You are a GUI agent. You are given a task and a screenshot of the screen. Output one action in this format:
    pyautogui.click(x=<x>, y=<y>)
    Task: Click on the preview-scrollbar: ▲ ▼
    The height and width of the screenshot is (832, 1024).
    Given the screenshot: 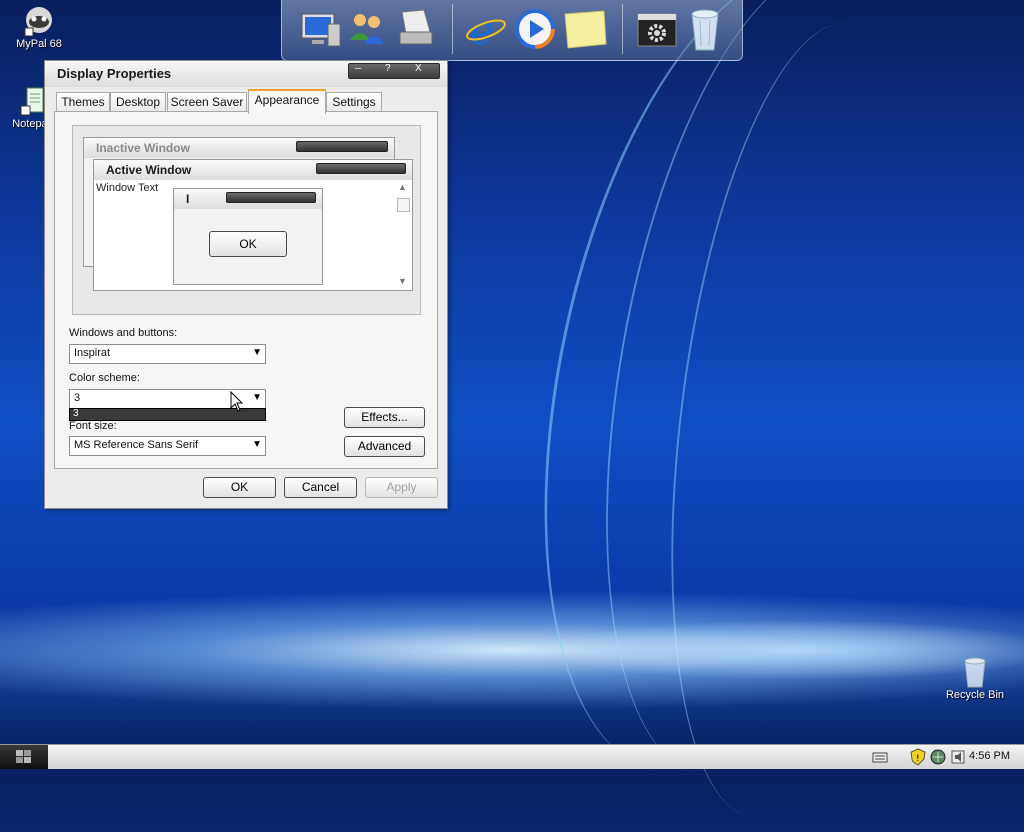 What is the action you would take?
    pyautogui.click(x=403, y=234)
    